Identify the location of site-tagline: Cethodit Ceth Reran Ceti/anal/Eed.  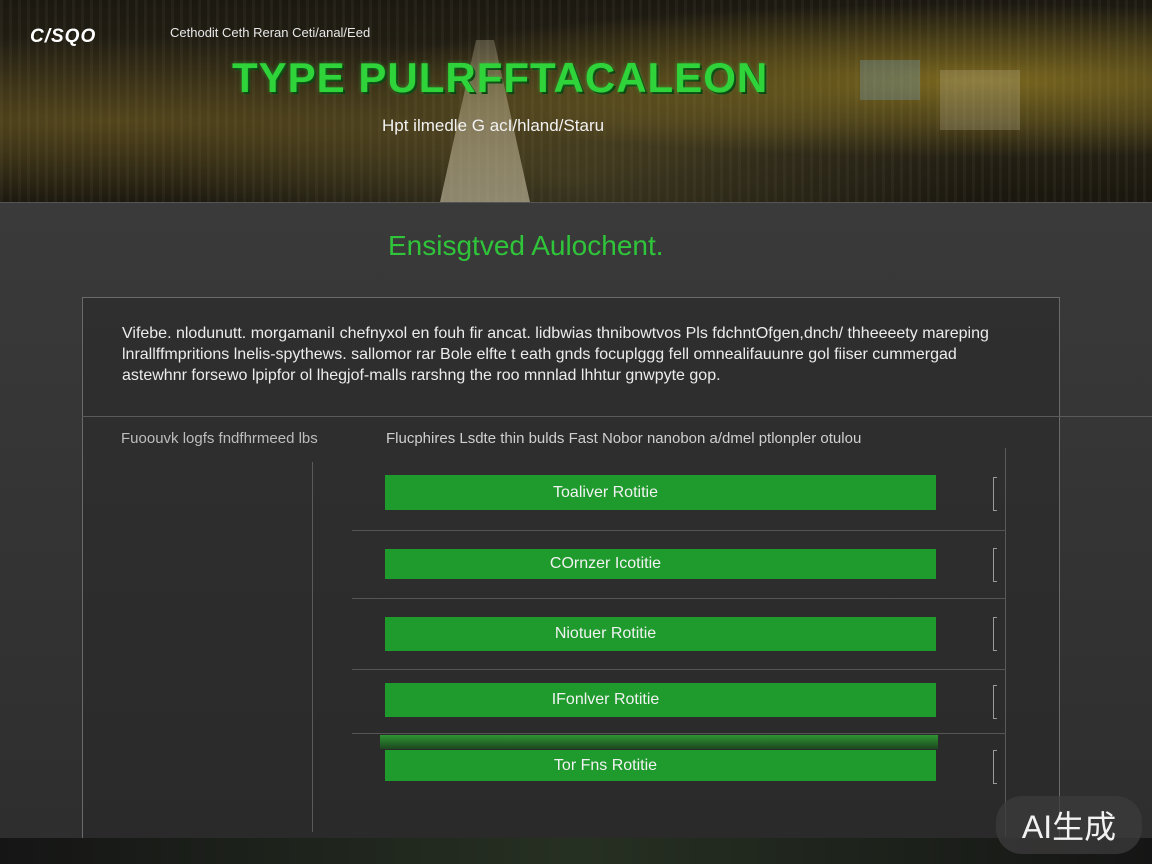
(270, 32).